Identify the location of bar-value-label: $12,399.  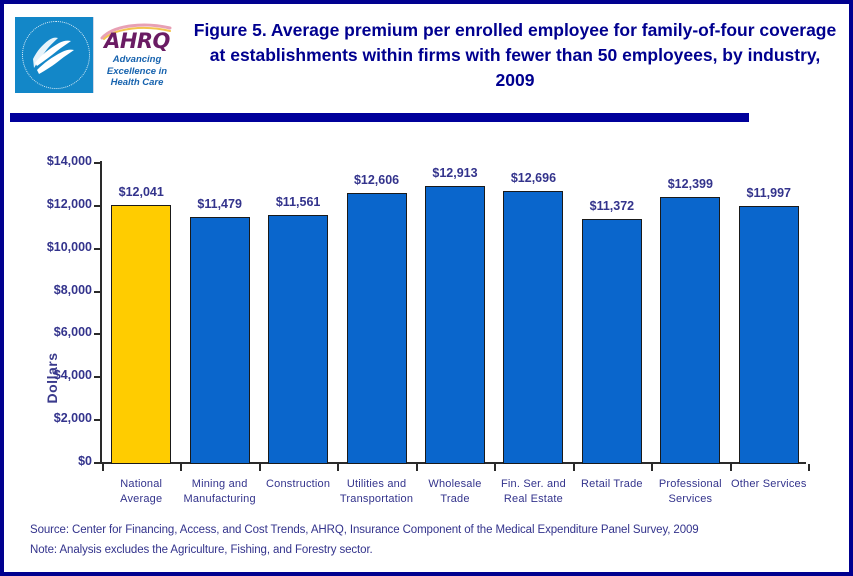
(690, 184).